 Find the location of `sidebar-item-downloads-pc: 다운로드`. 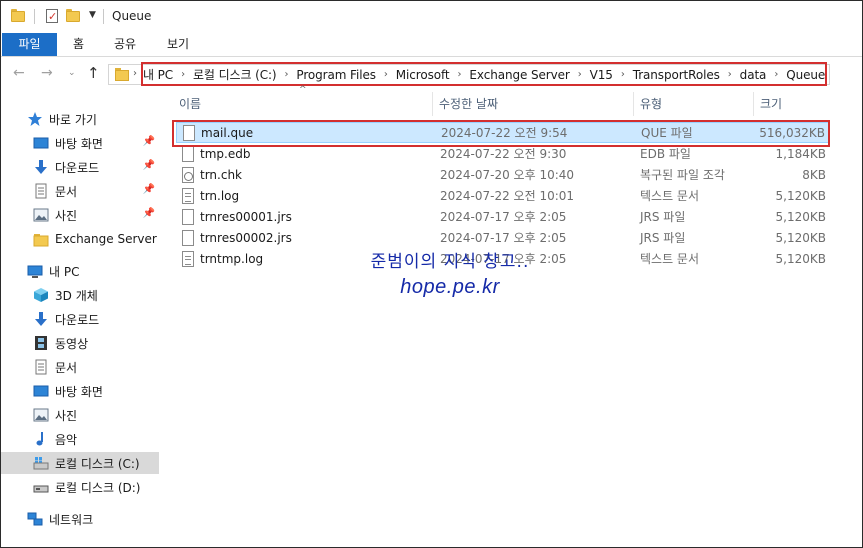

sidebar-item-downloads-pc: 다운로드 is located at coordinates (80, 319).